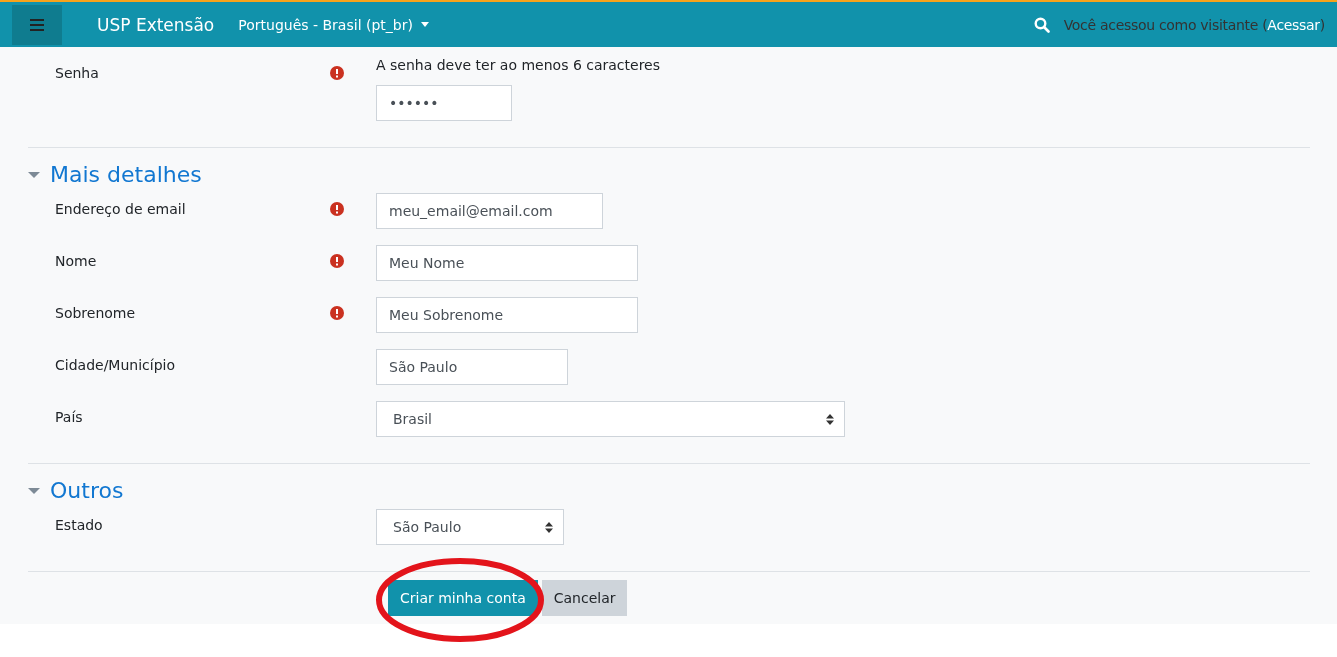 This screenshot has width=1337, height=657. Describe the element at coordinates (1041, 24) in the screenshot. I see `search-icon` at that location.